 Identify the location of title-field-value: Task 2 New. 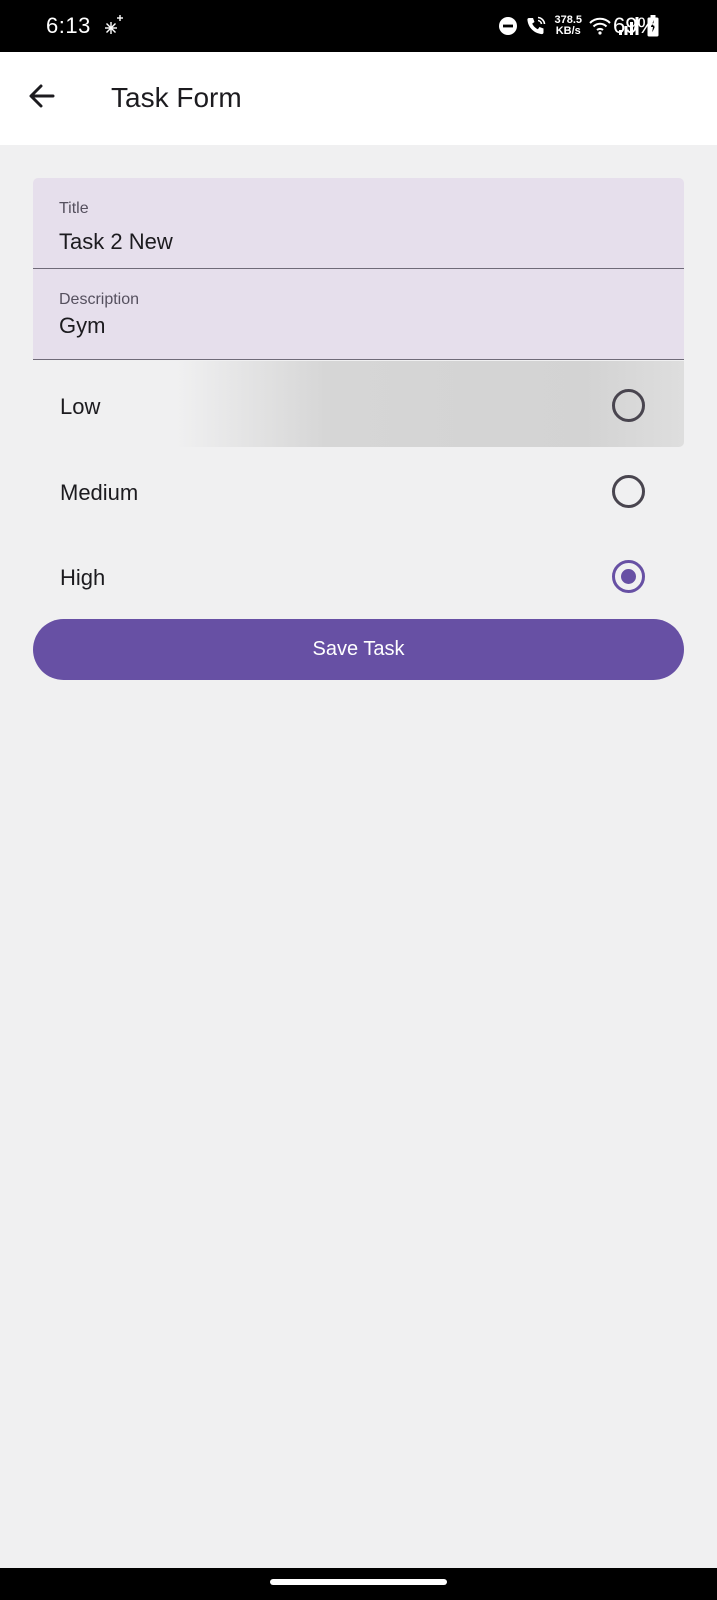
(116, 242).